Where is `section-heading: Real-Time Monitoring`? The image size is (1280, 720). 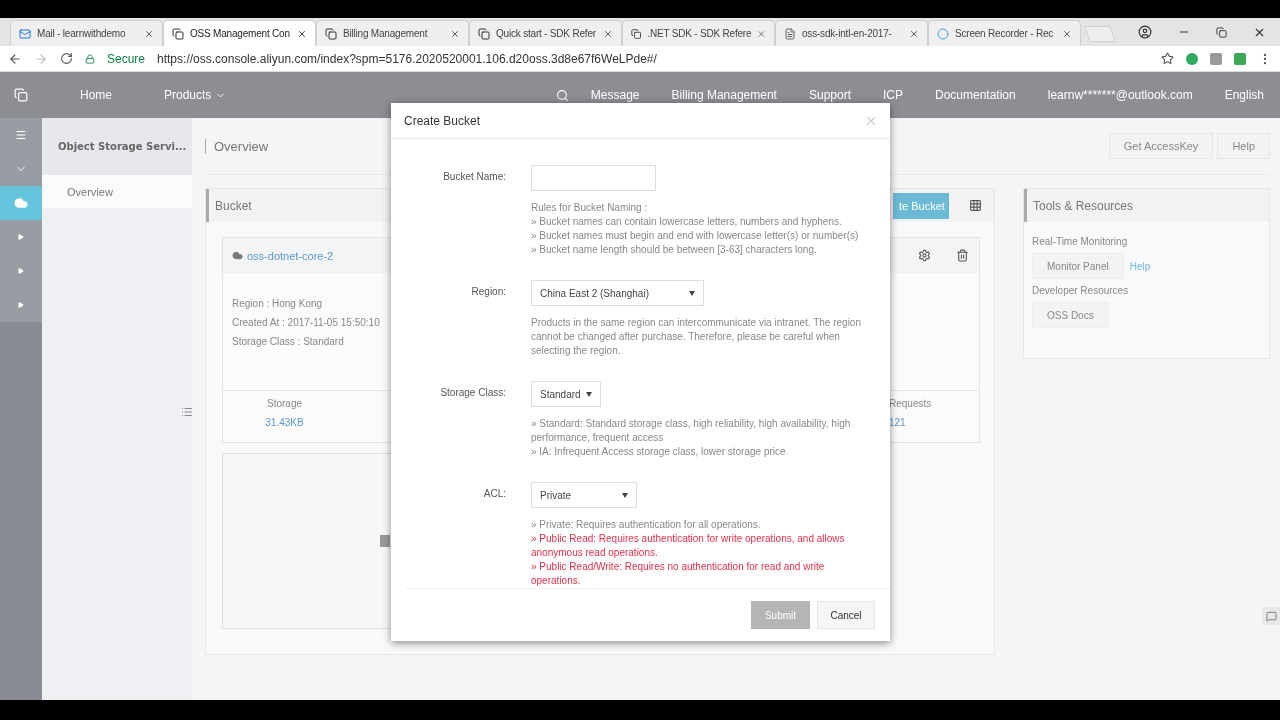
section-heading: Real-Time Monitoring is located at coordinates (1080, 241).